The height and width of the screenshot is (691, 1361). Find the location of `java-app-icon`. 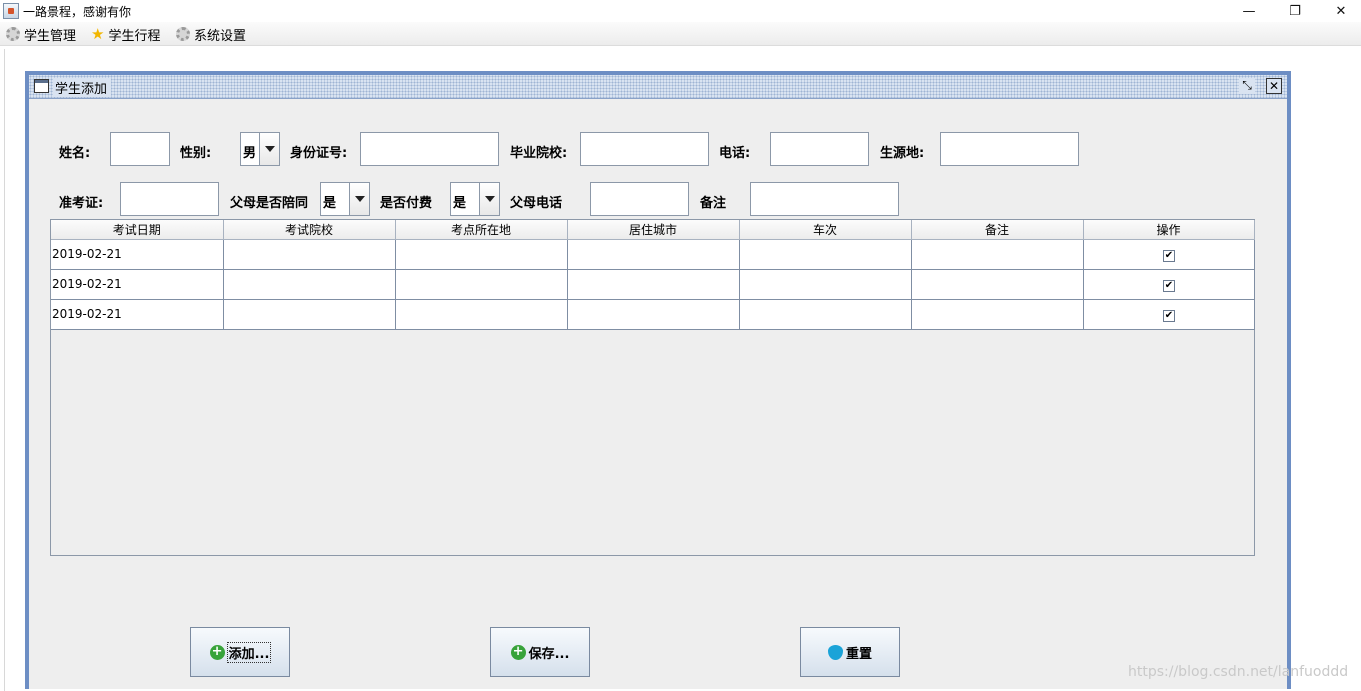

java-app-icon is located at coordinates (11, 11).